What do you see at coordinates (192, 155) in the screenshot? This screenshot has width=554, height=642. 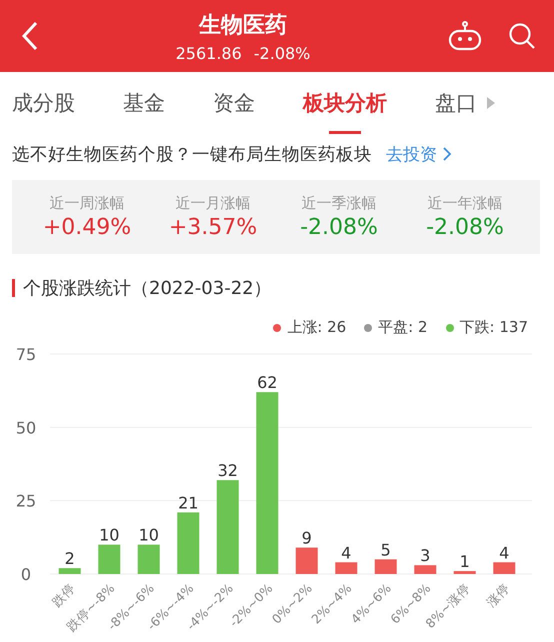 I see `promo-text: 选不好生物医药个股？一键布局生物医药板块` at bounding box center [192, 155].